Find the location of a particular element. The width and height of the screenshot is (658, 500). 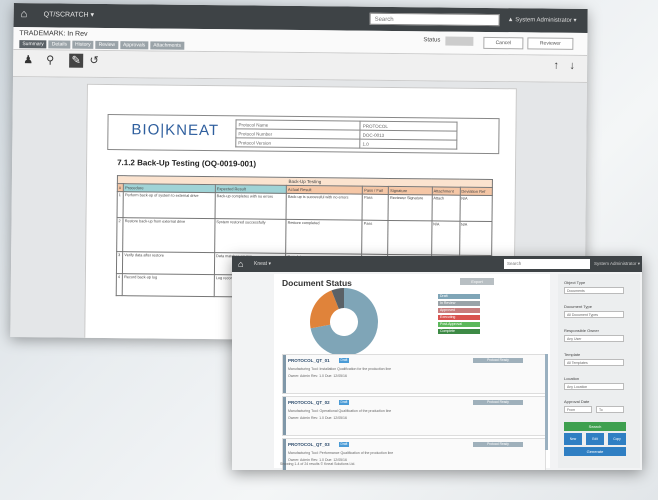

legend-item: Draft is located at coordinates (459, 296).